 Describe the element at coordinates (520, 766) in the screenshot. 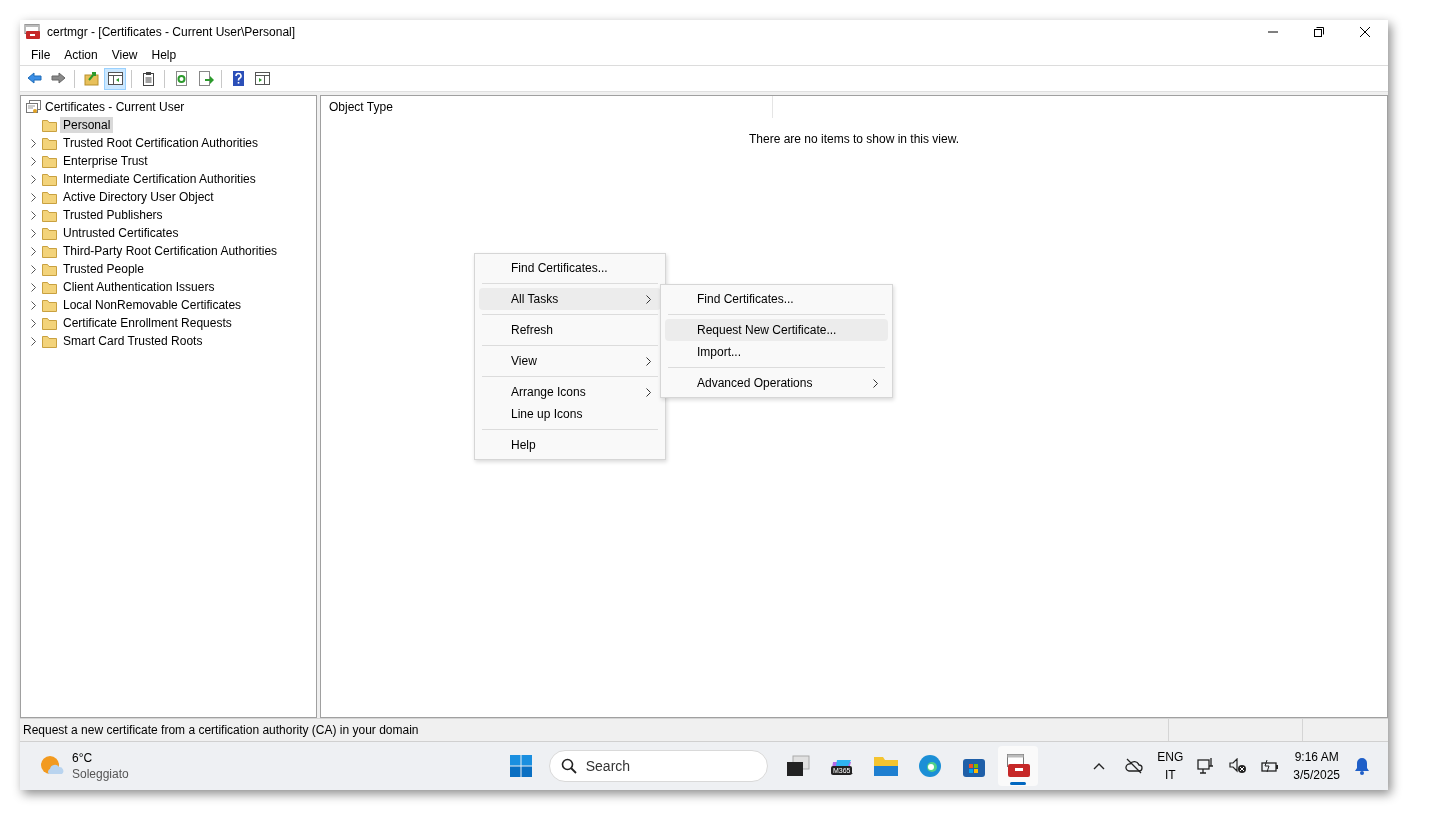

I see `windows-logo-icon` at that location.